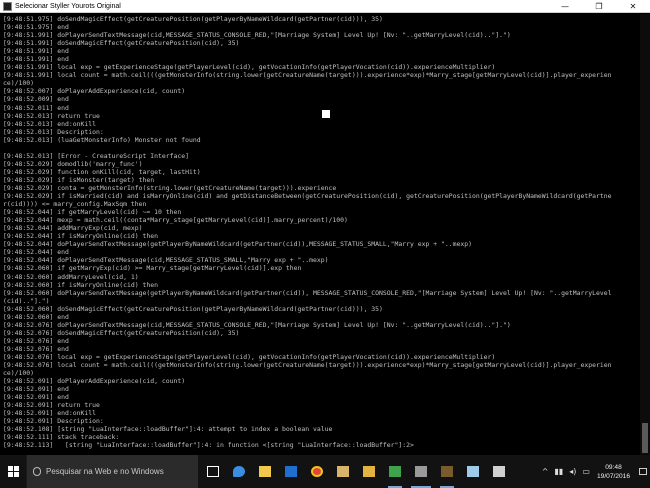  What do you see at coordinates (613, 476) in the screenshot?
I see `clock-date: 19/07/2016` at bounding box center [613, 476].